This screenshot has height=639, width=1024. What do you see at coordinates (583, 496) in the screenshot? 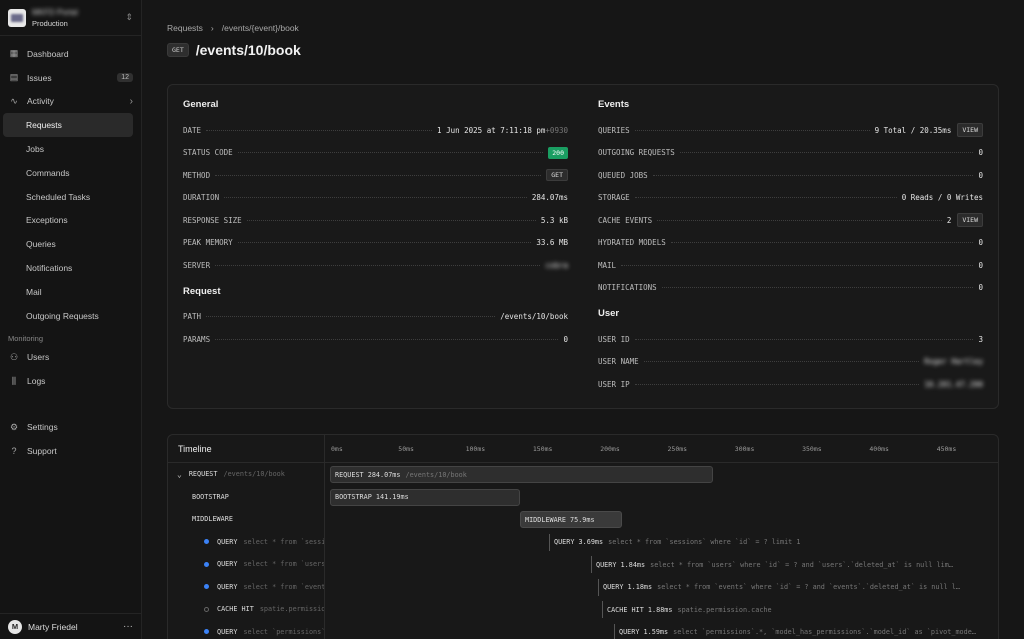
I see `timeline-row: BOOTSTRAP BOOTSTRAP 141.19ms` at bounding box center [583, 496].